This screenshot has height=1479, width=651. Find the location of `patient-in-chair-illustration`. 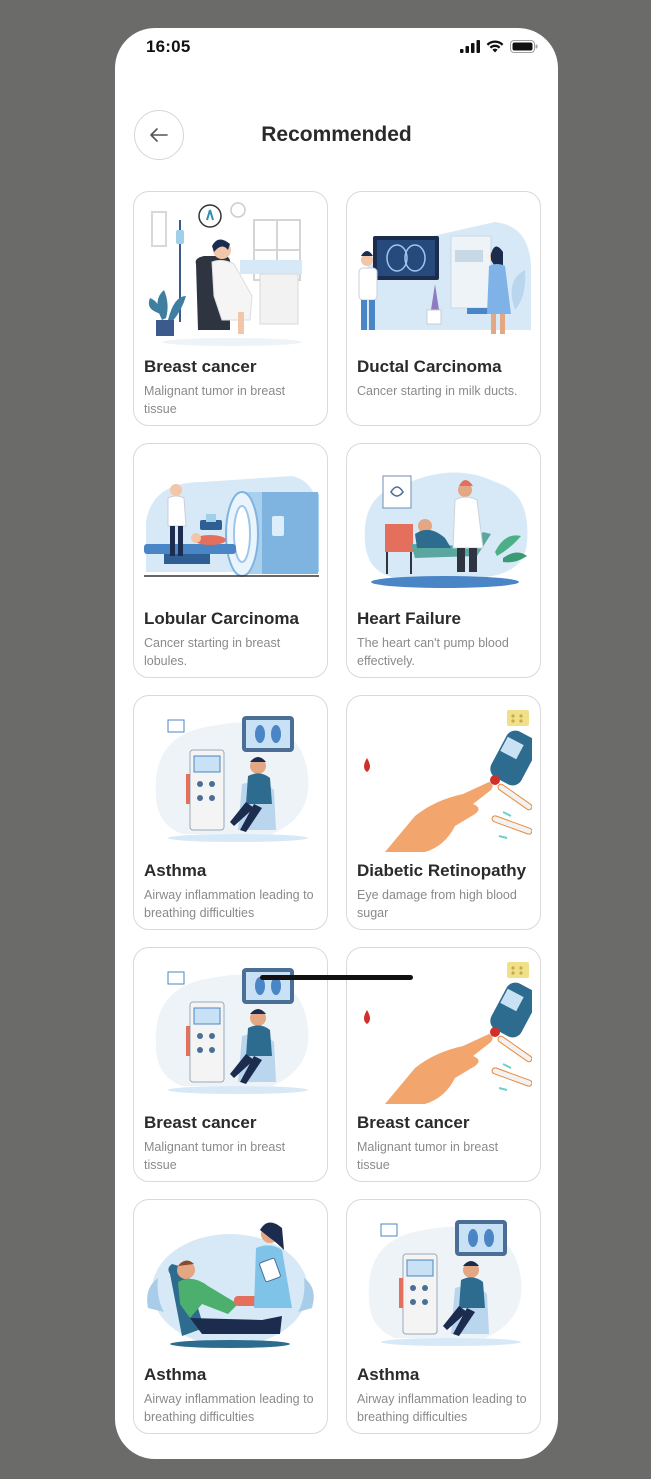

patient-in-chair-illustration is located at coordinates (225, 274).